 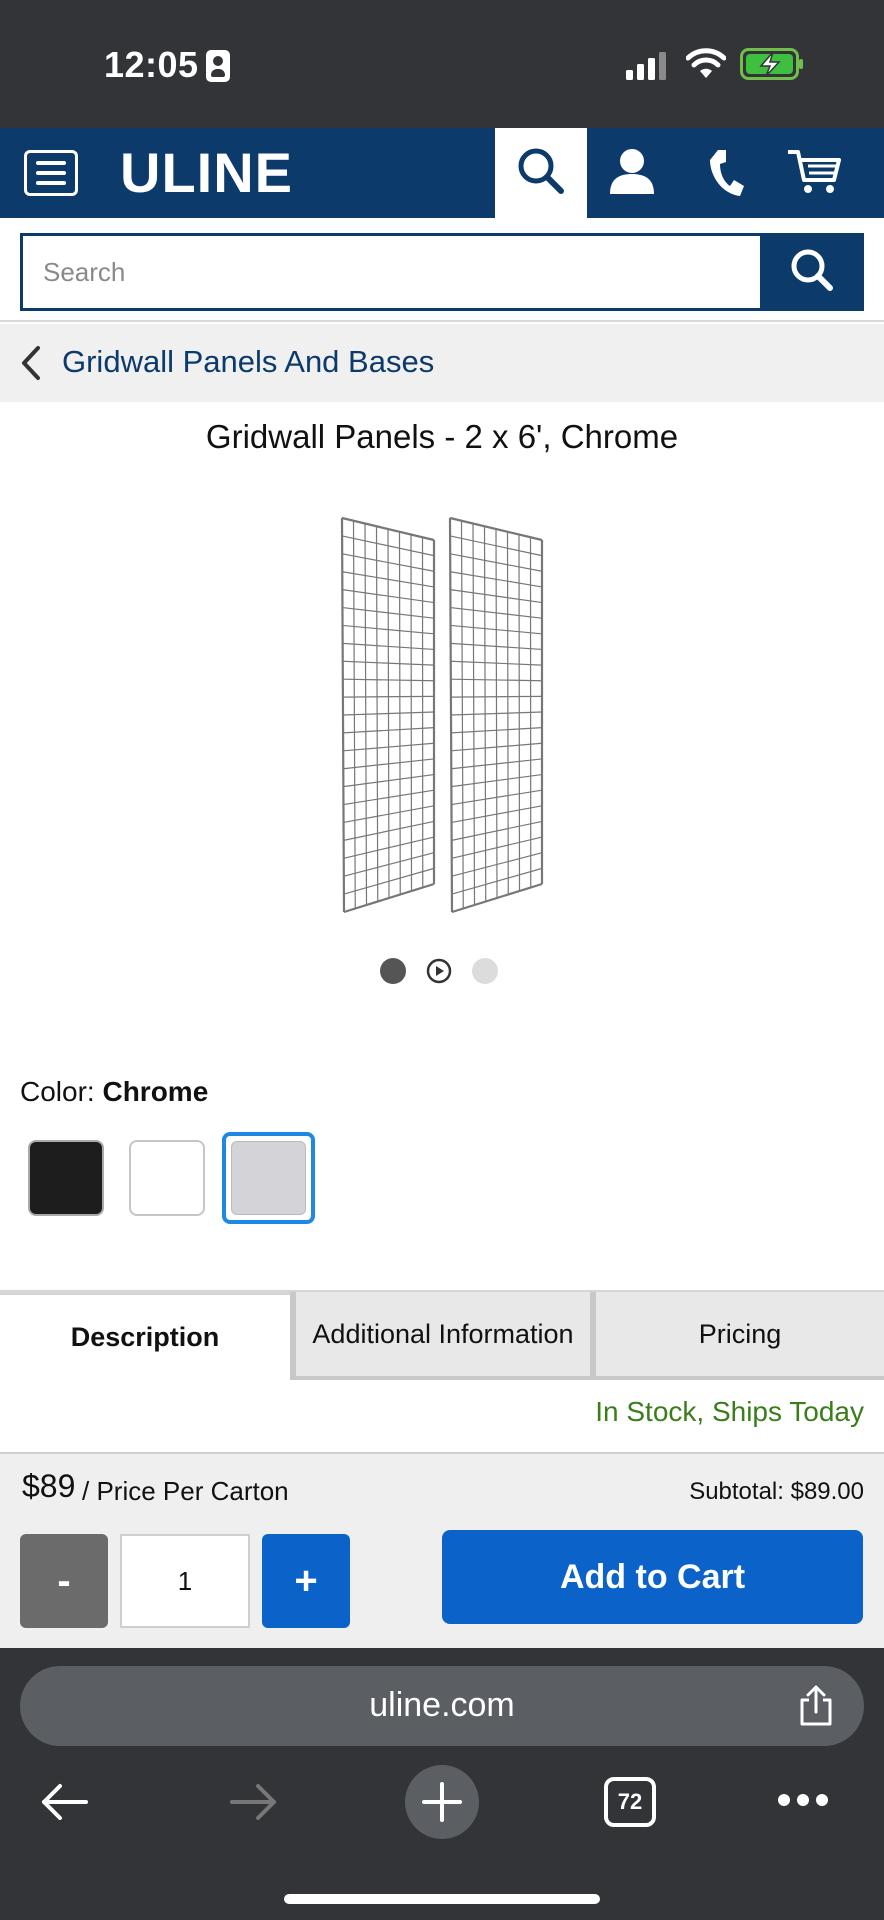 What do you see at coordinates (485, 971) in the screenshot?
I see `carousel-dot` at bounding box center [485, 971].